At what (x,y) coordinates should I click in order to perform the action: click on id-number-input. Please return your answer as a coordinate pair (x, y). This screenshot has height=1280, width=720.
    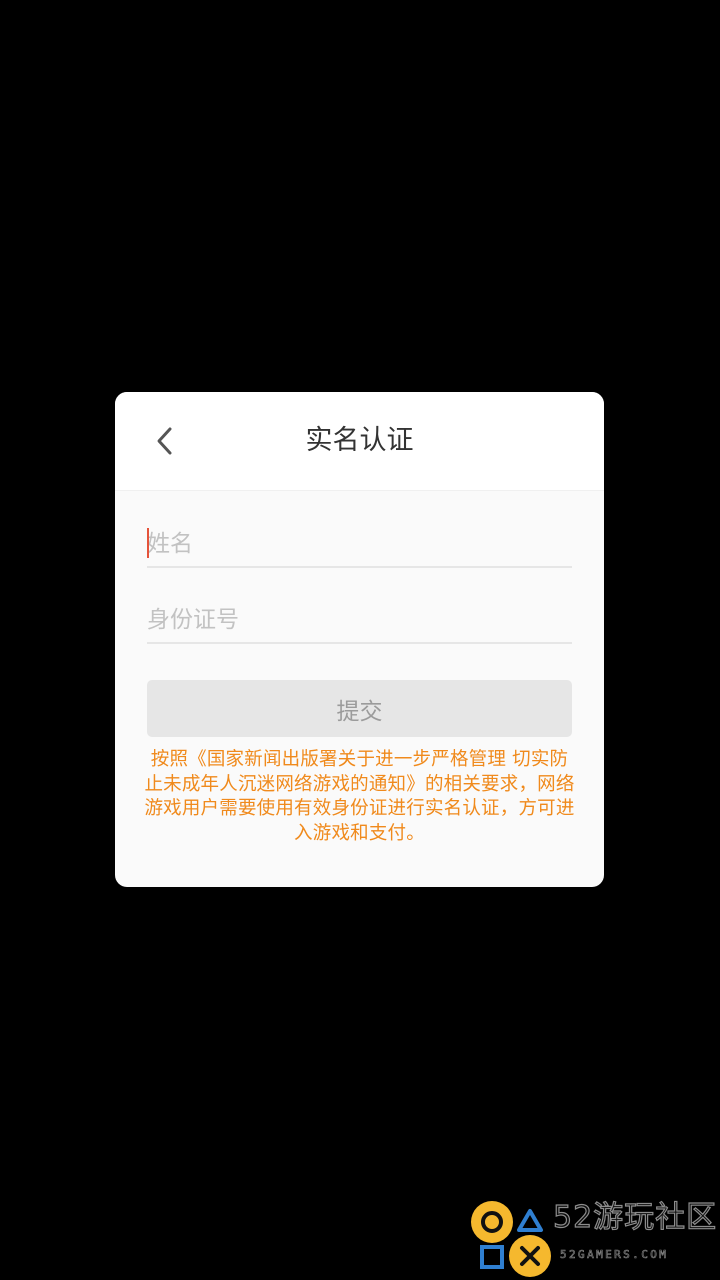
    Looking at the image, I should click on (359, 620).